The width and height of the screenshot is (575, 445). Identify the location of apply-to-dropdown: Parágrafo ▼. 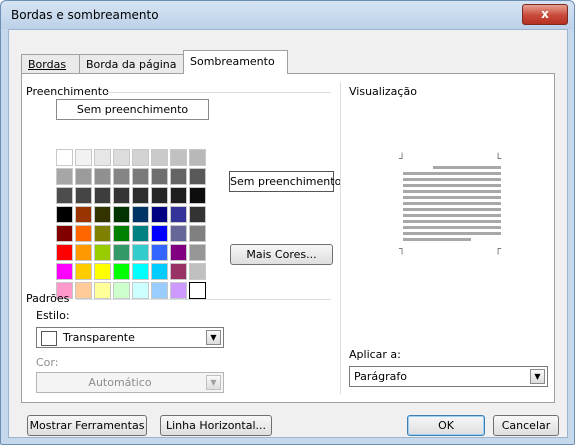
(448, 376).